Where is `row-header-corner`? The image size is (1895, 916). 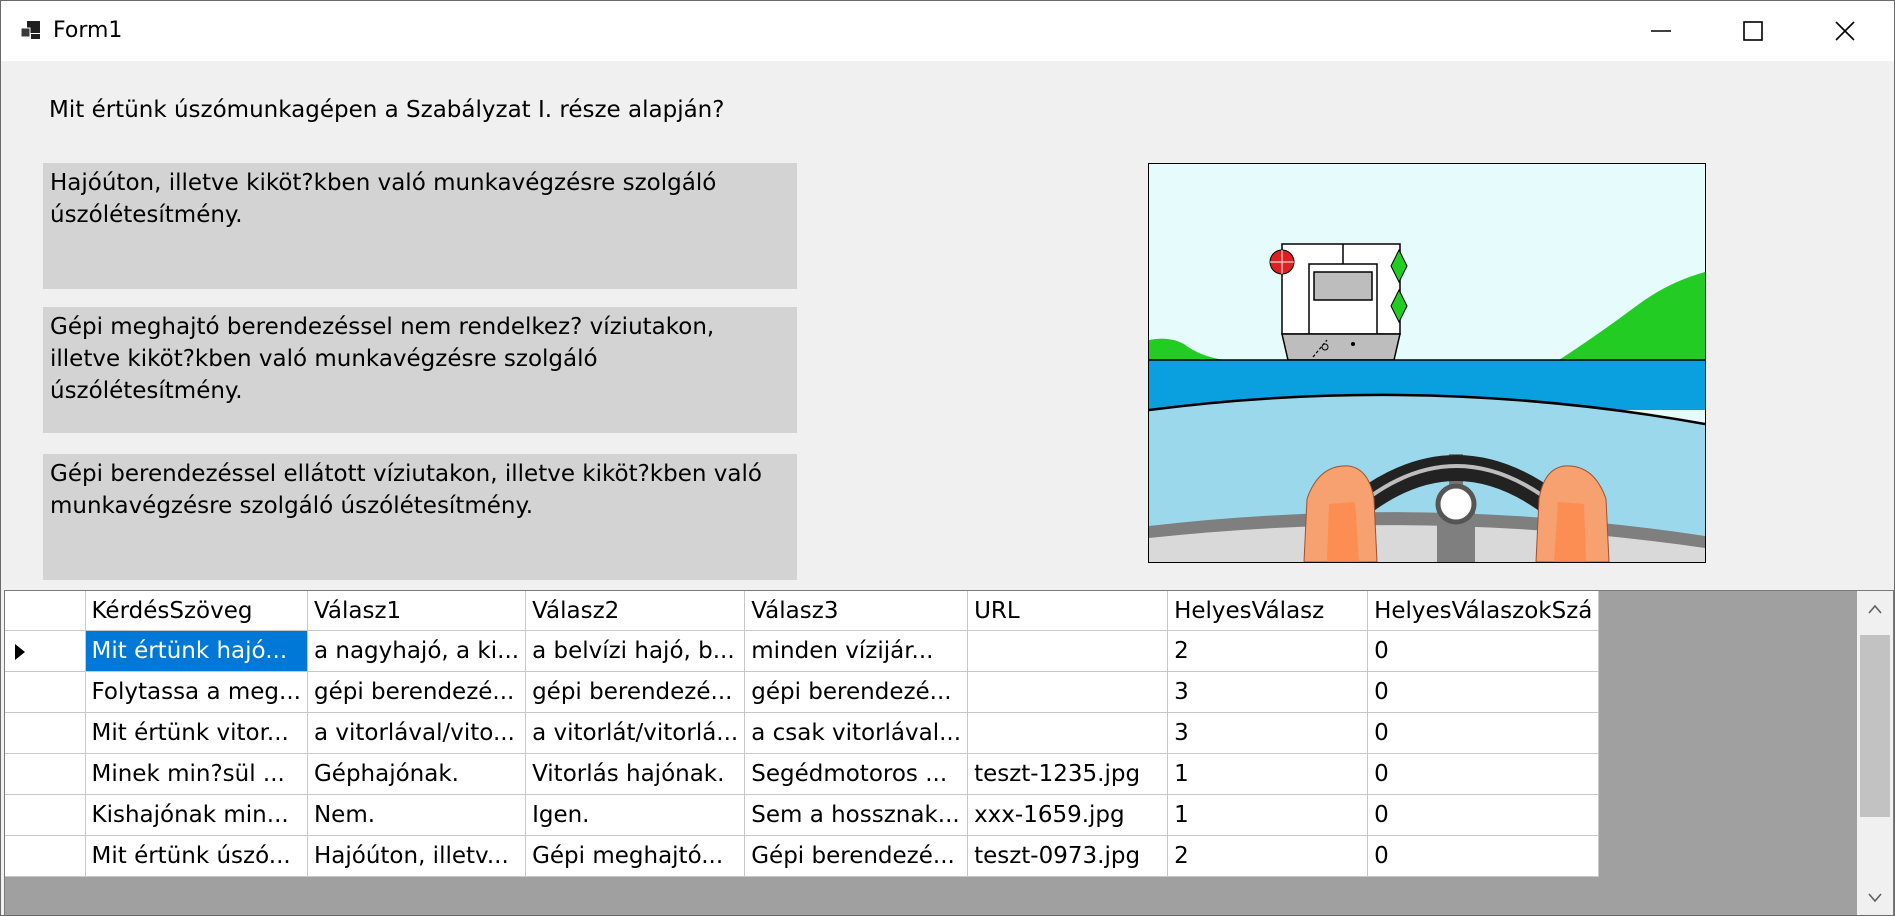 row-header-corner is located at coordinates (45, 611).